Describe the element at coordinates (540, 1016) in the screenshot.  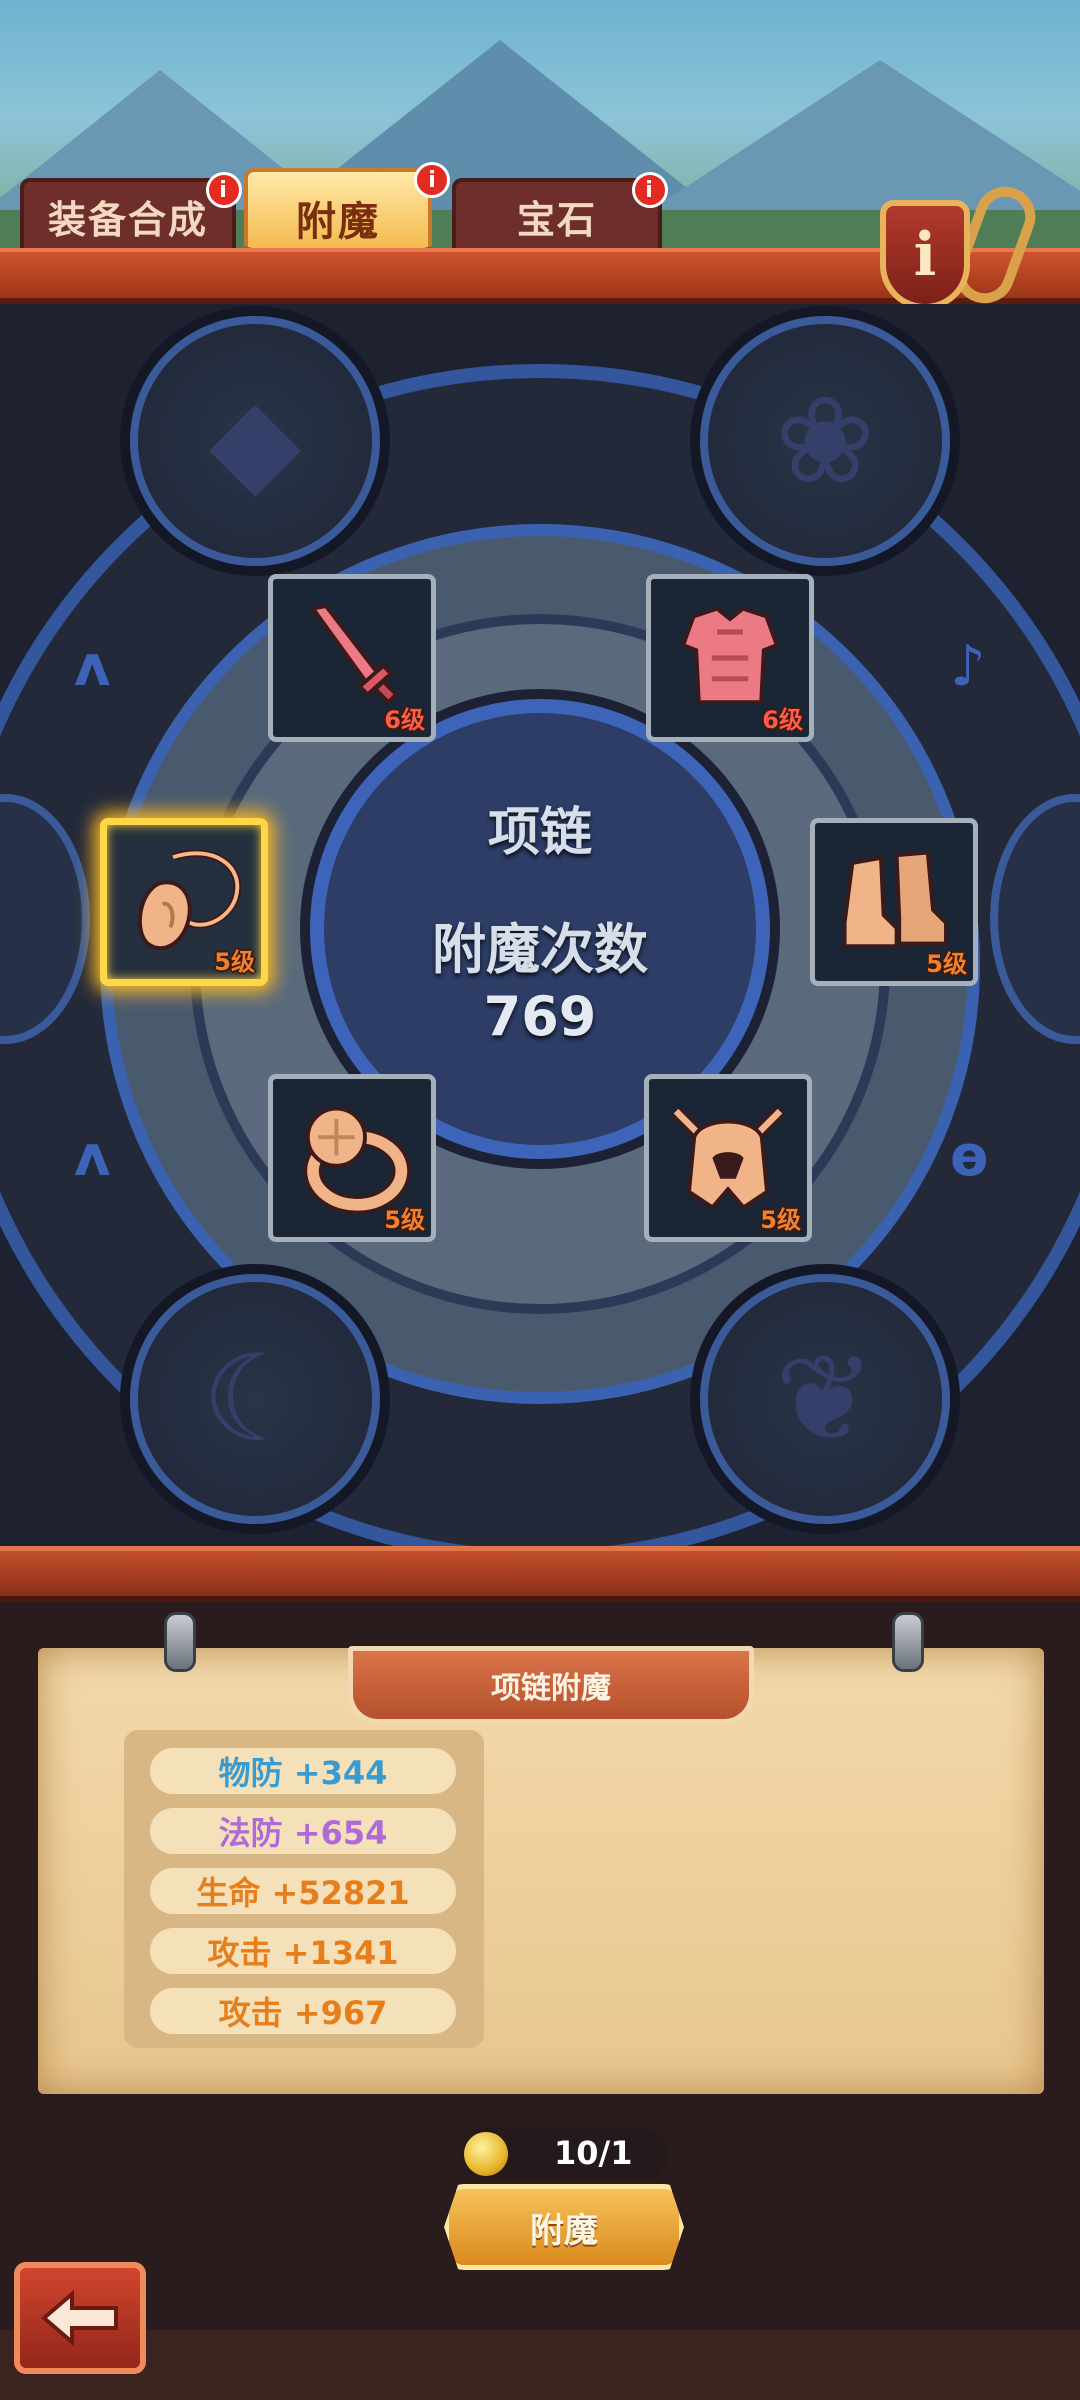
I see `enchant-count-value: 769` at that location.